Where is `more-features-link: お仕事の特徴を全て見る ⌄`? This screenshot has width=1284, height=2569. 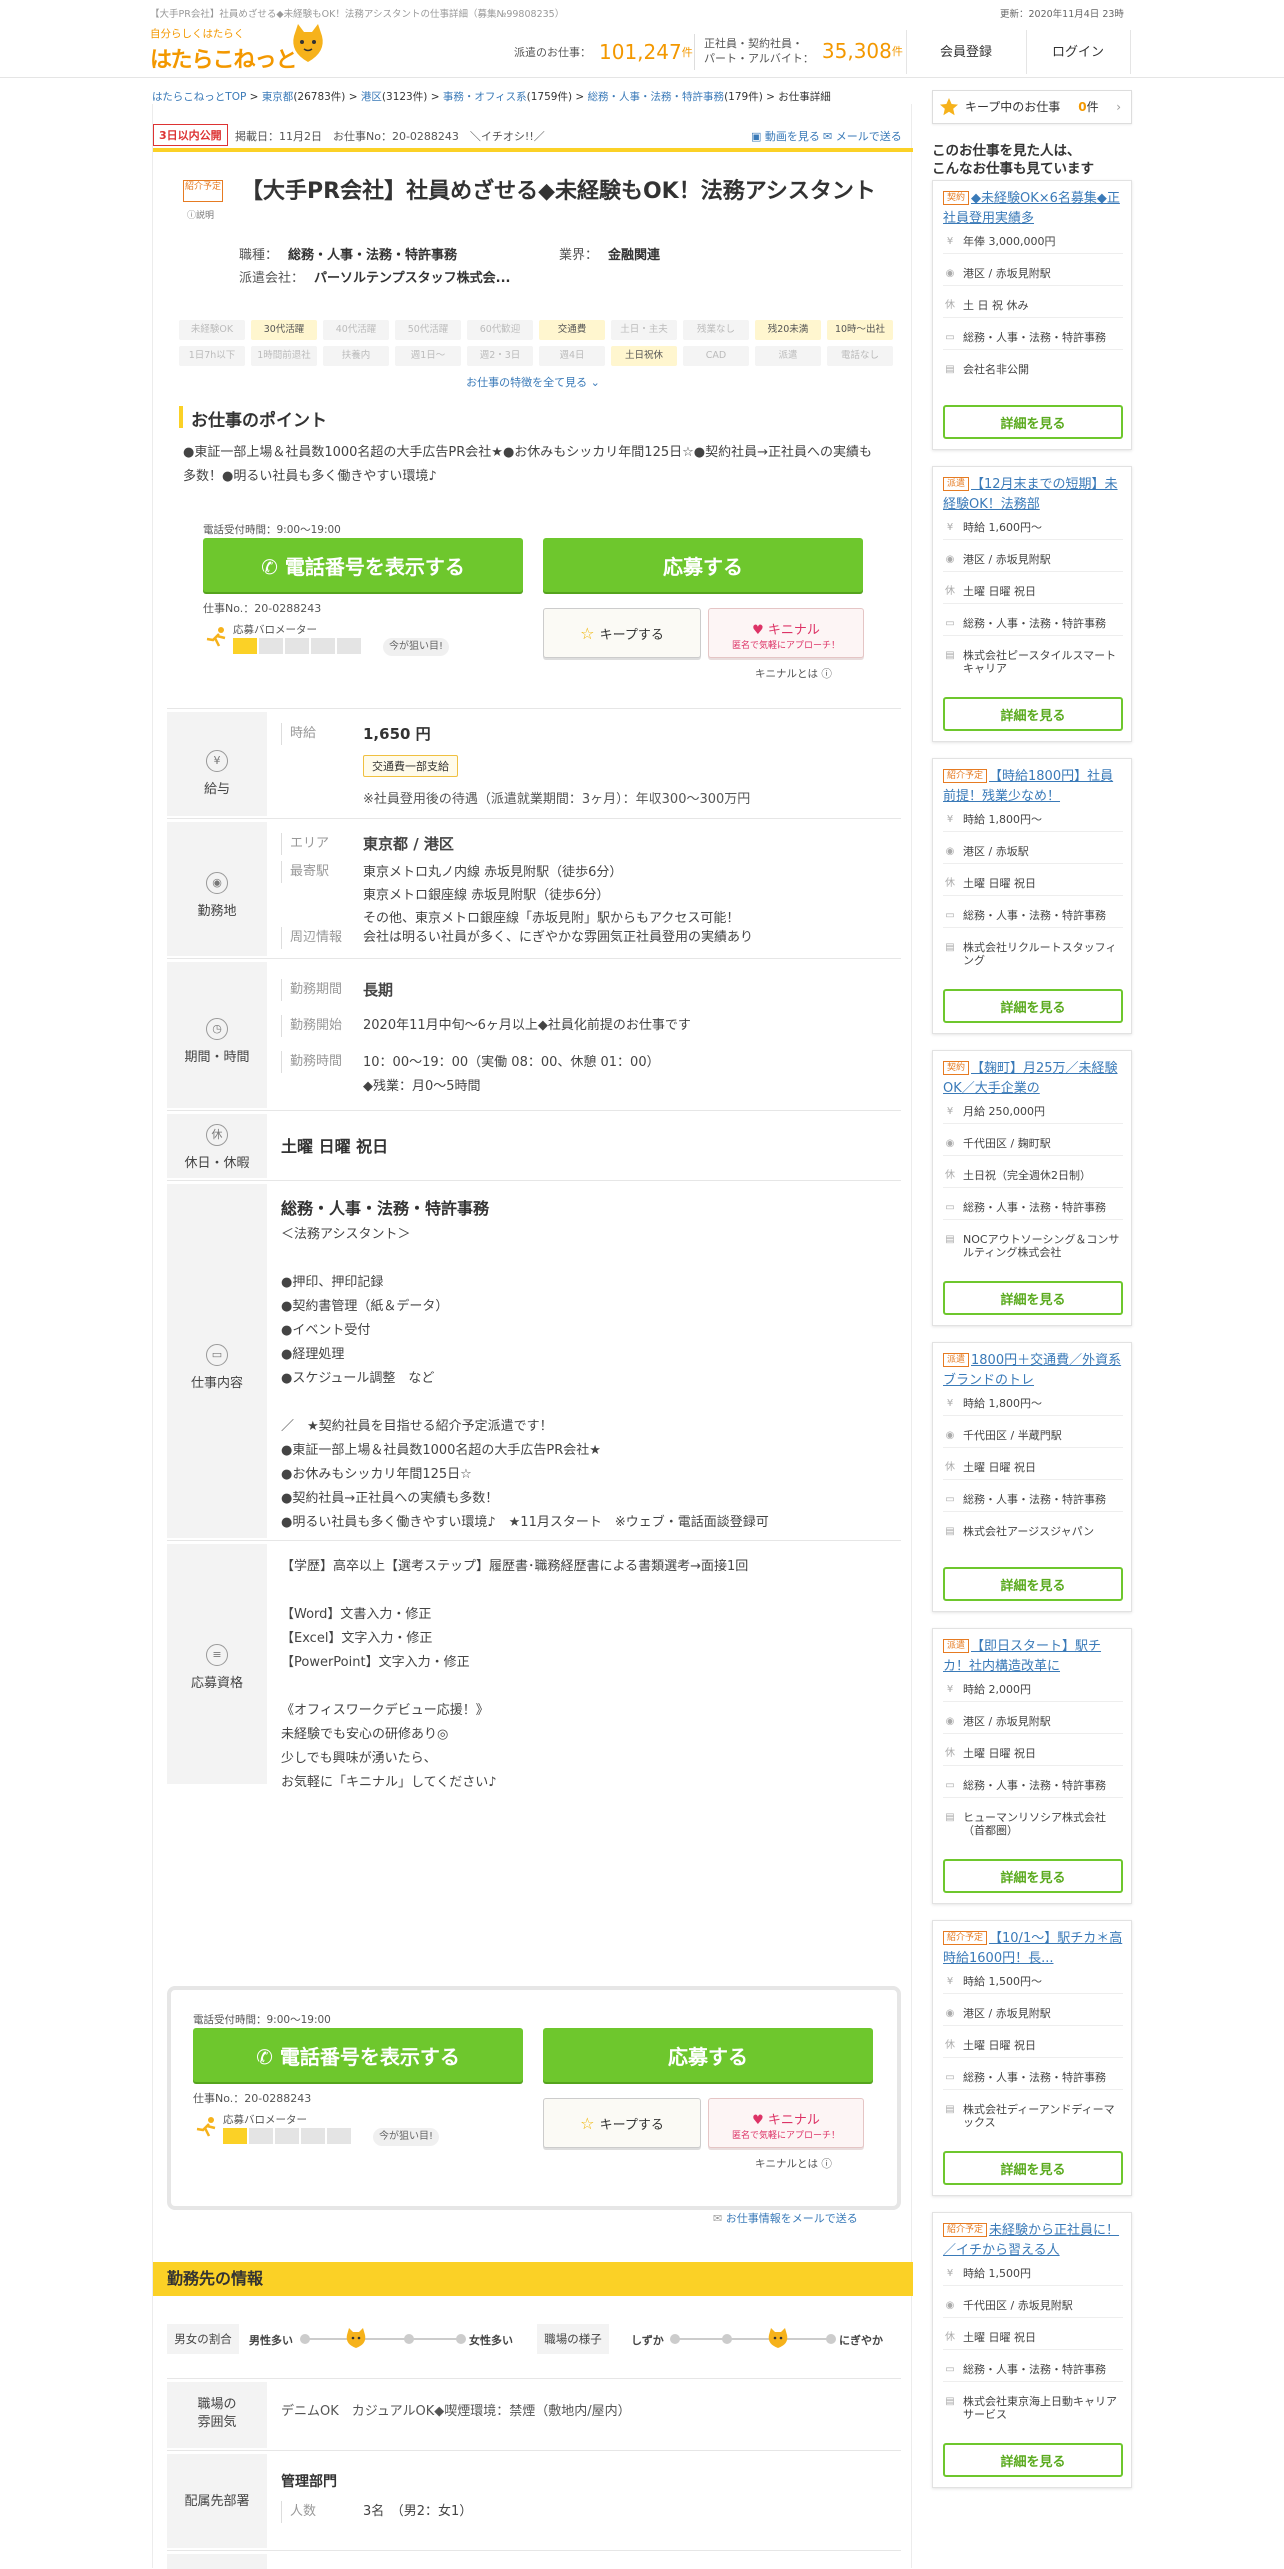 more-features-link: お仕事の特徴を全て見る ⌄ is located at coordinates (533, 382).